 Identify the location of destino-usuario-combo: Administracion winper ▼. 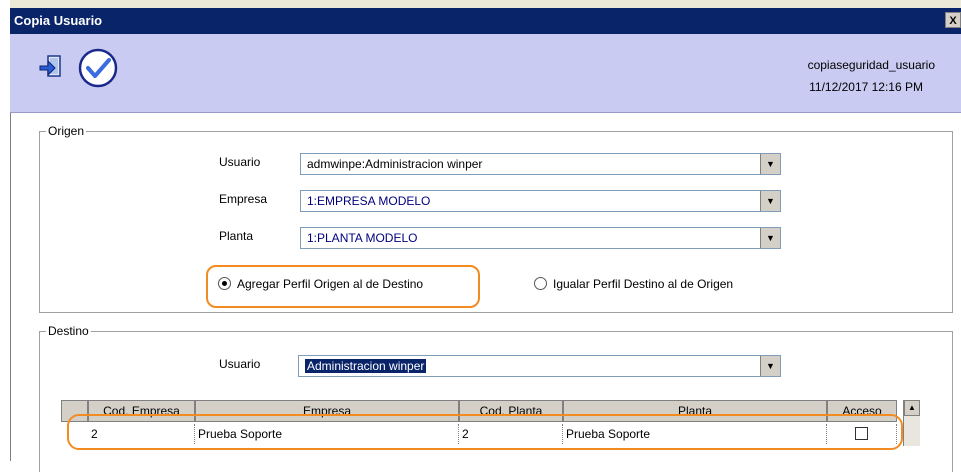
(539, 366).